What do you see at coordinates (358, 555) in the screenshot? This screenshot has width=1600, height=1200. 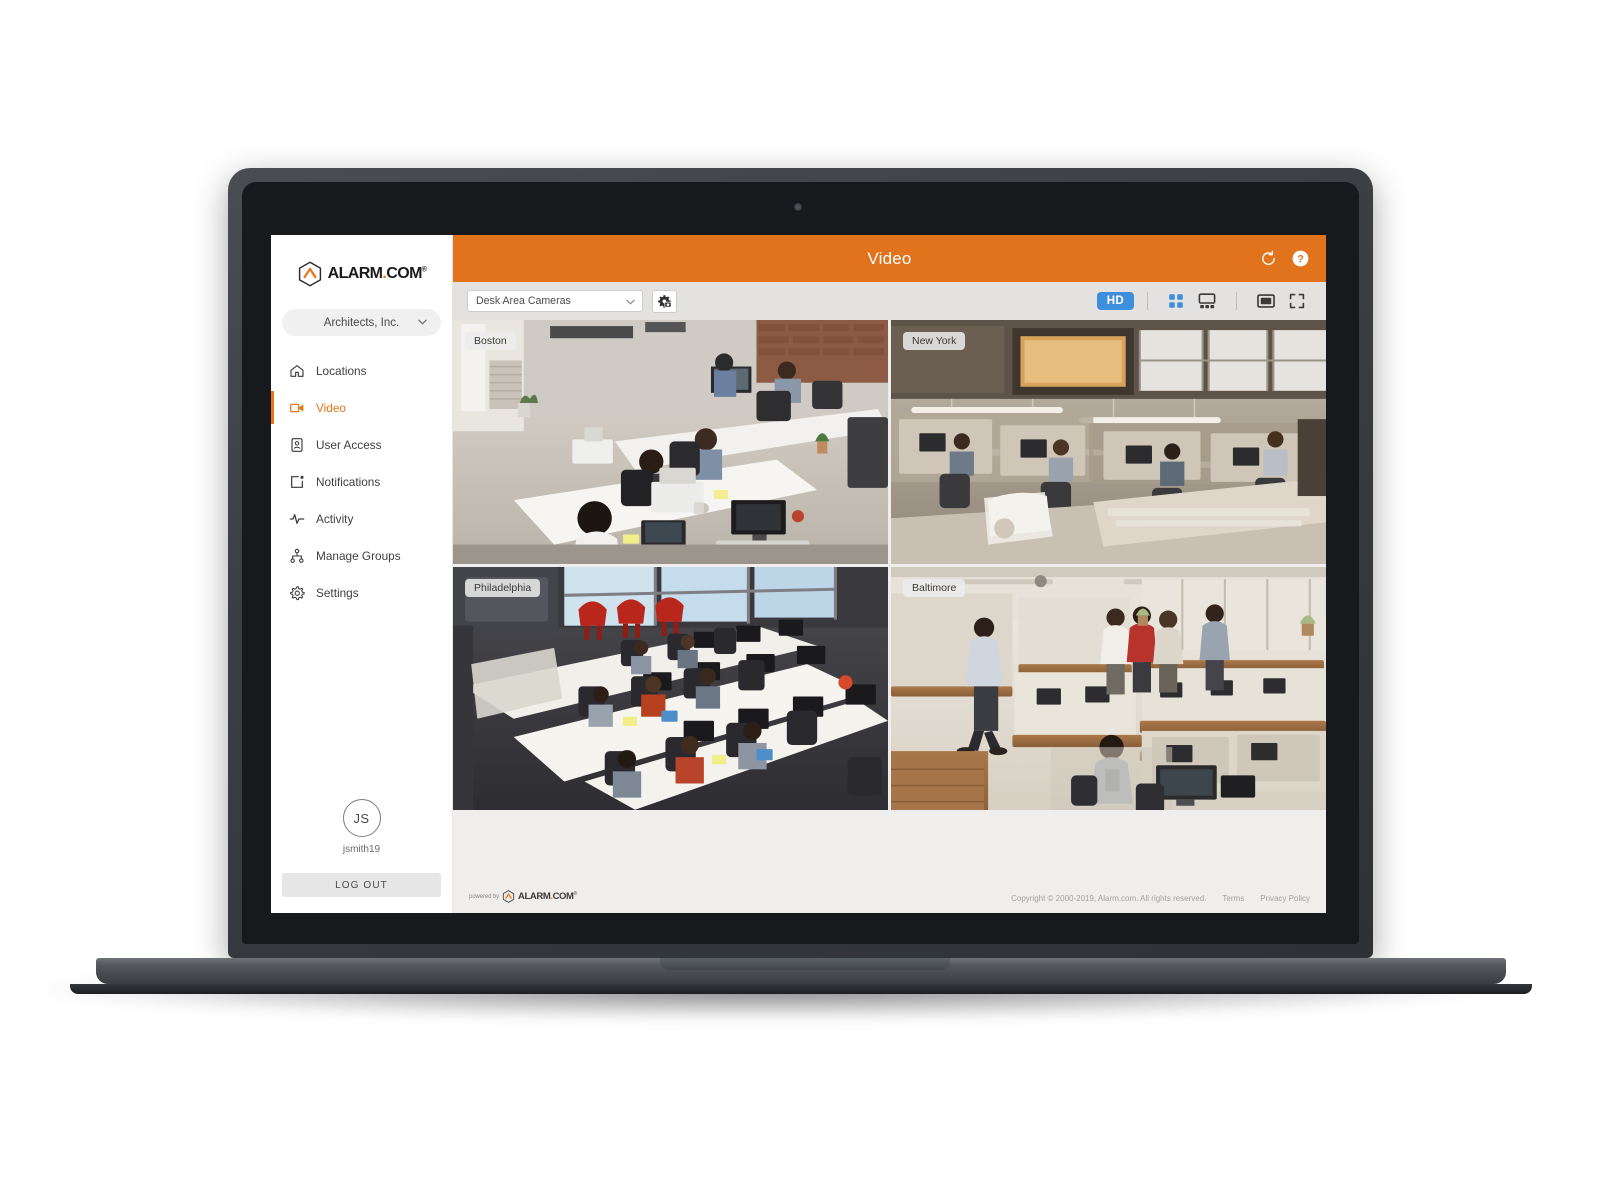 I see `sidebar-item-label: Manage Groups` at bounding box center [358, 555].